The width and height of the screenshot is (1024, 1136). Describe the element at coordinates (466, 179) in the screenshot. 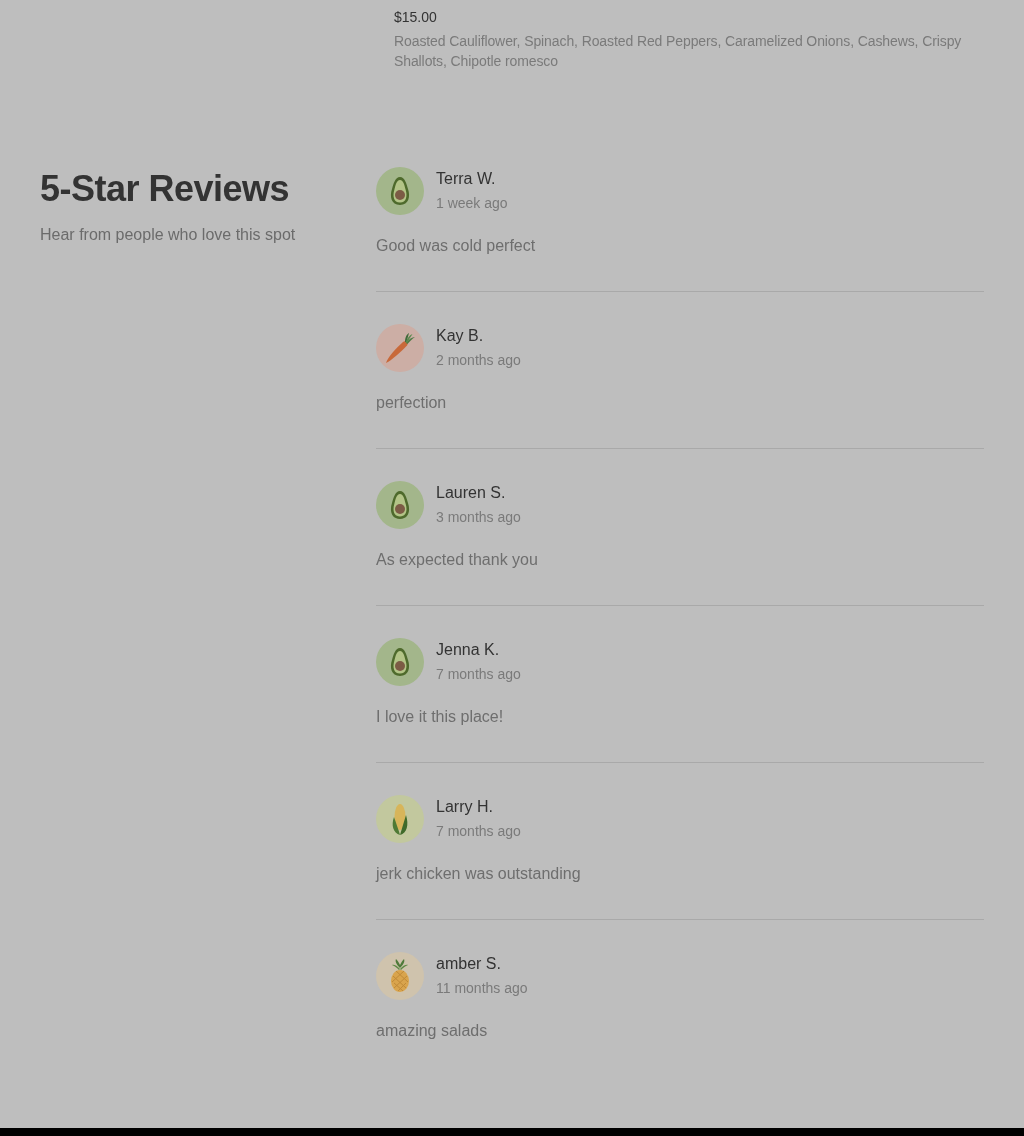

I see `reviewer-name: Terra W.` at that location.